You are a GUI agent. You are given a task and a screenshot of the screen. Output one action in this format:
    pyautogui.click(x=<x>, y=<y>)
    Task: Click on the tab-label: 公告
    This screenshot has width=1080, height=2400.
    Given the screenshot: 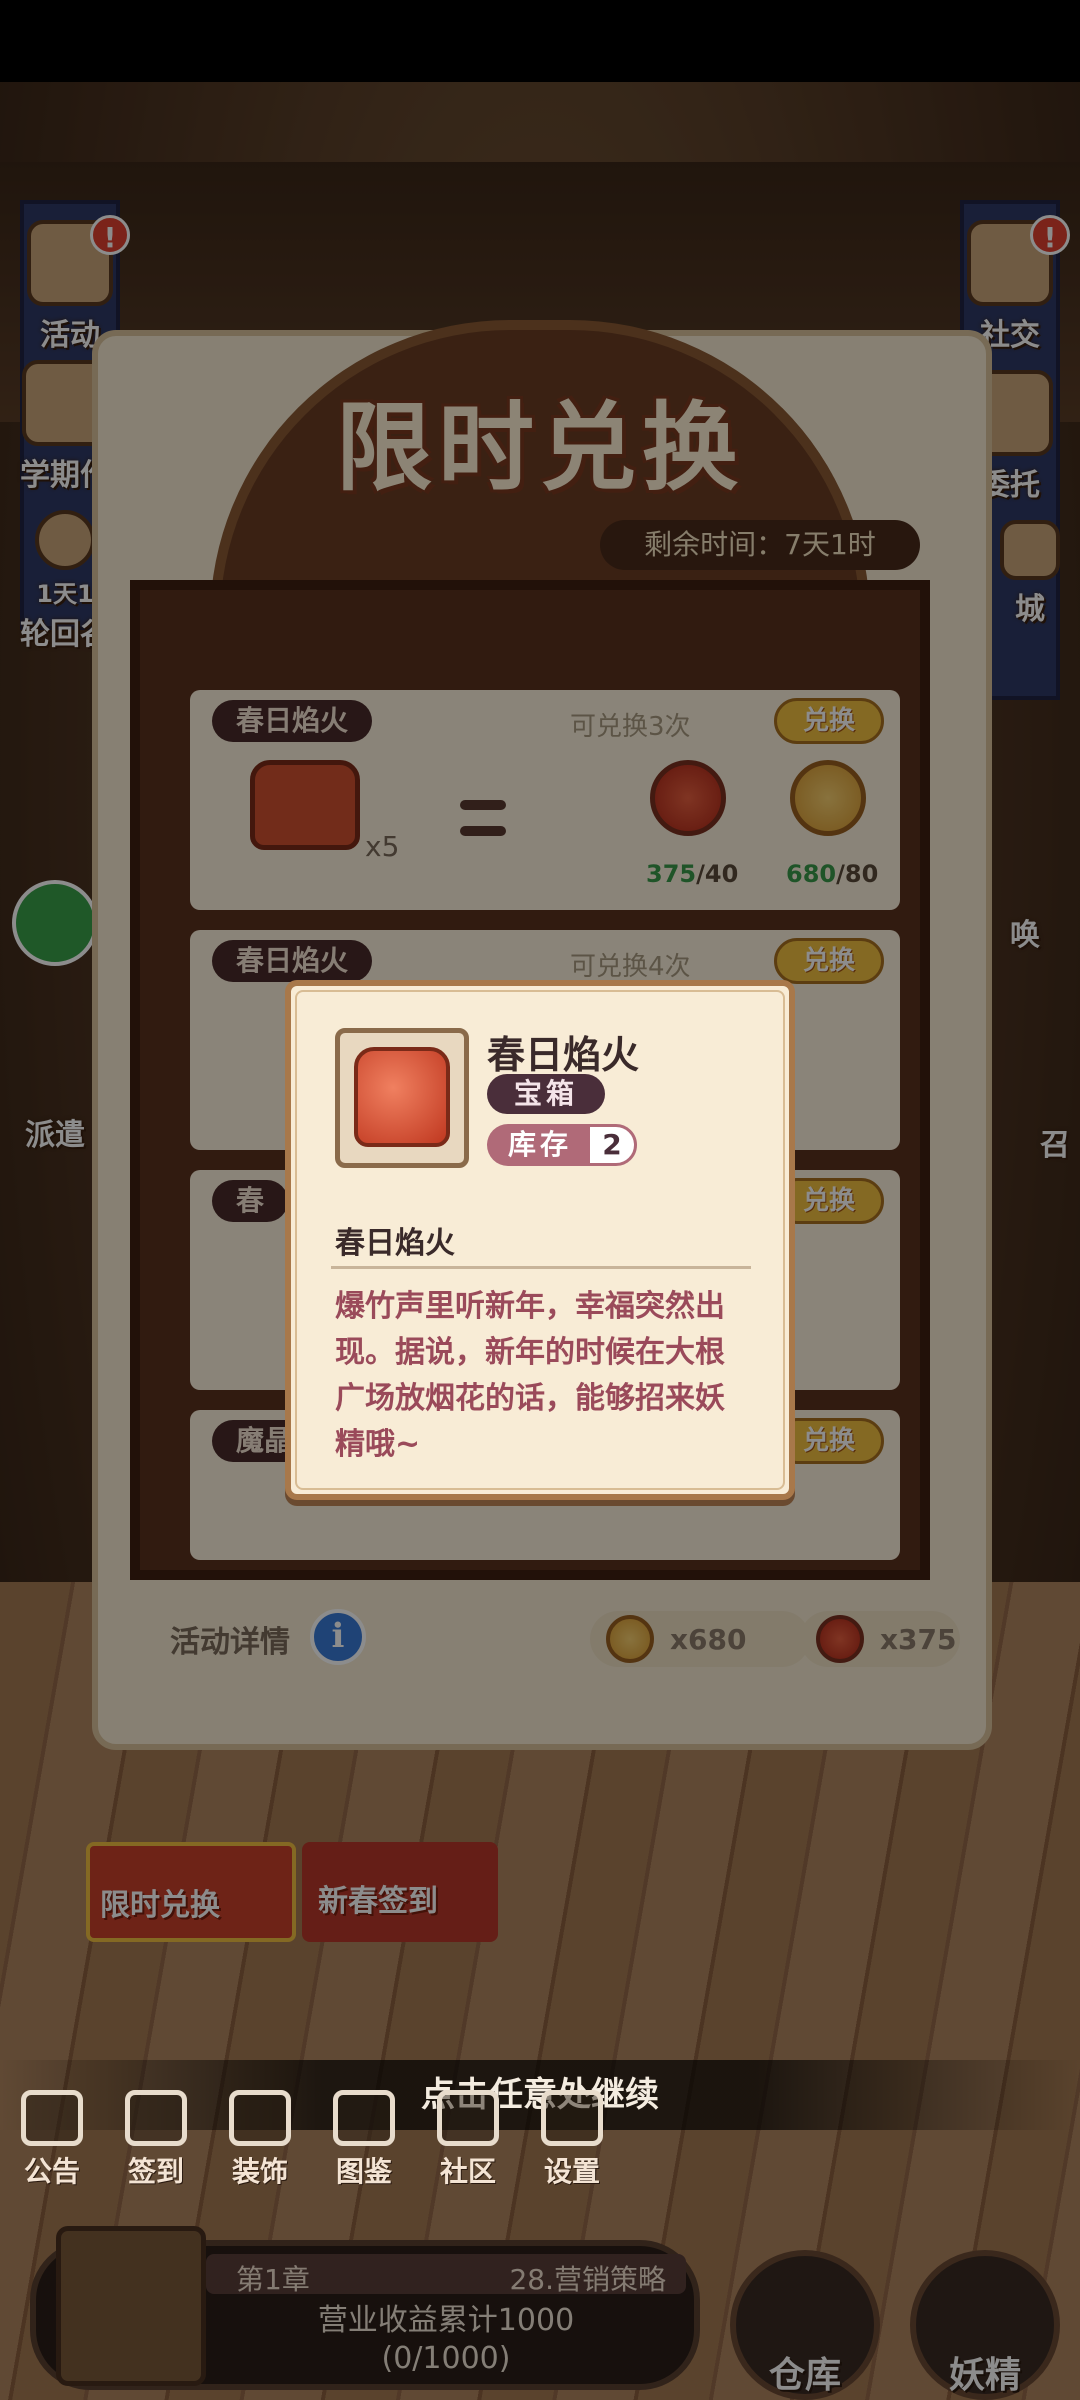 What is the action you would take?
    pyautogui.click(x=51, y=2171)
    